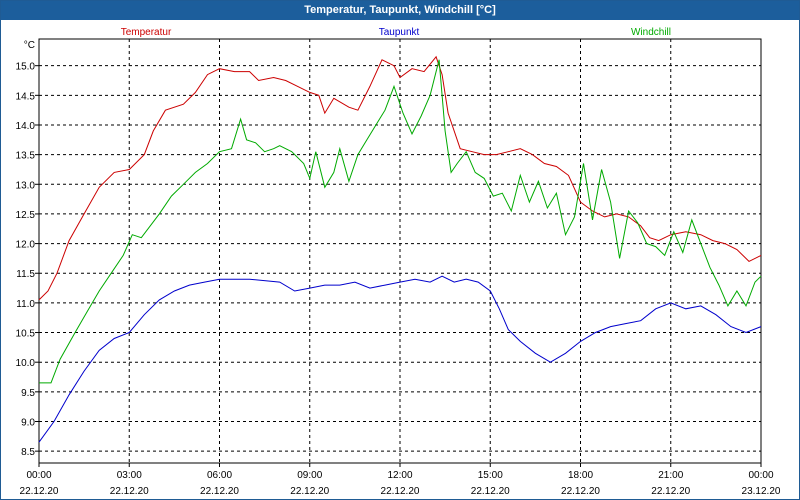  I want to click on y-tick-label: 14.5, so click(26, 96).